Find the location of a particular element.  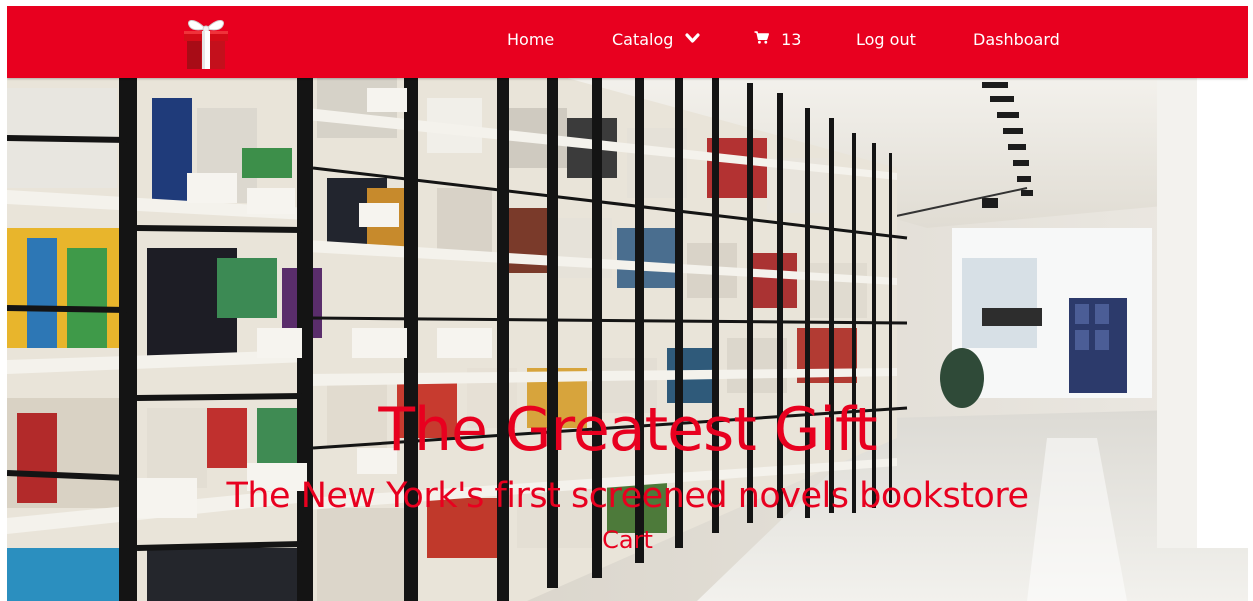

cart-count: 13 is located at coordinates (791, 39).